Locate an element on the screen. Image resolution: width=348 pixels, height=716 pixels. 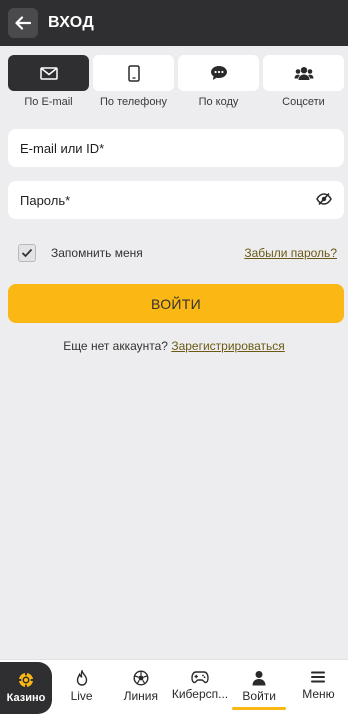
no-account-text: Еще нет аккаунта? is located at coordinates (115, 346).